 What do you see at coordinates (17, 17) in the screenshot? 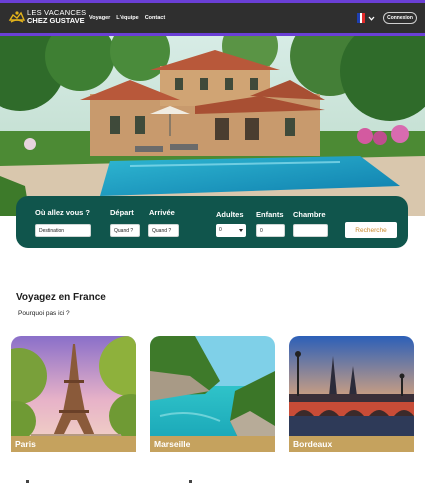
I see `sun-logo-icon` at bounding box center [17, 17].